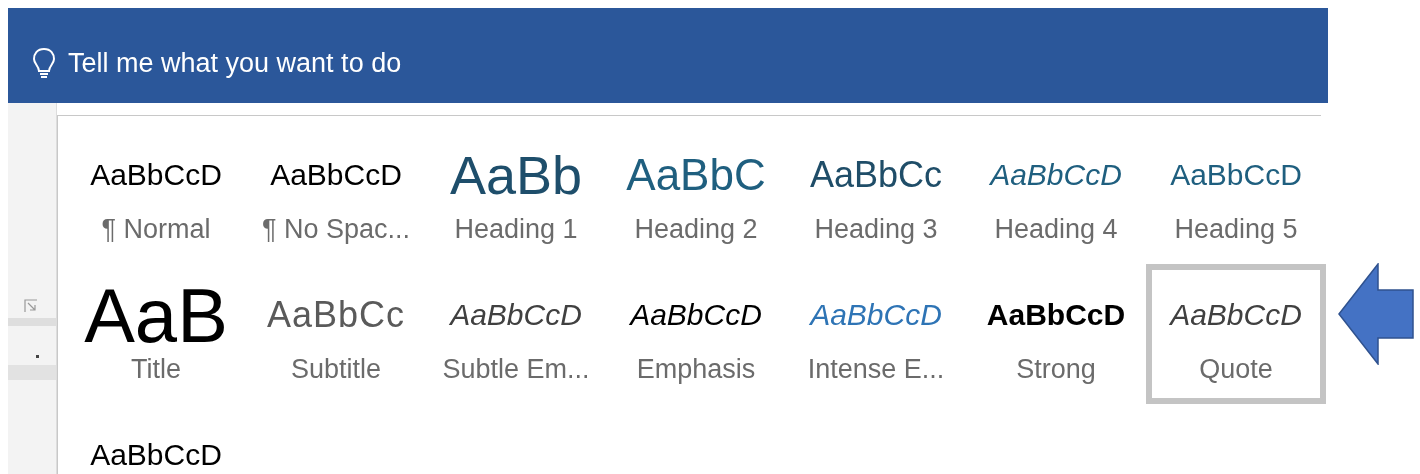  What do you see at coordinates (876, 229) in the screenshot?
I see `style-label: Heading 3` at bounding box center [876, 229].